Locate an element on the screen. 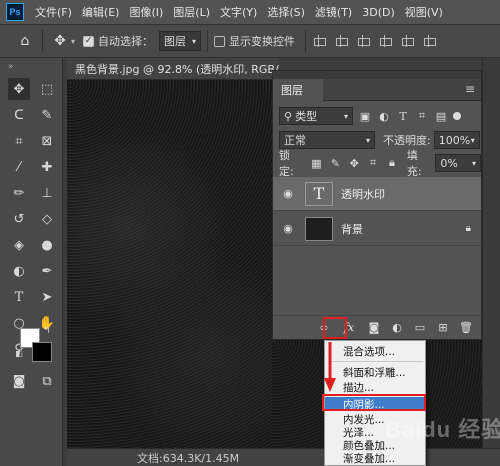  annotation-arrow is located at coordinates (330, 367).